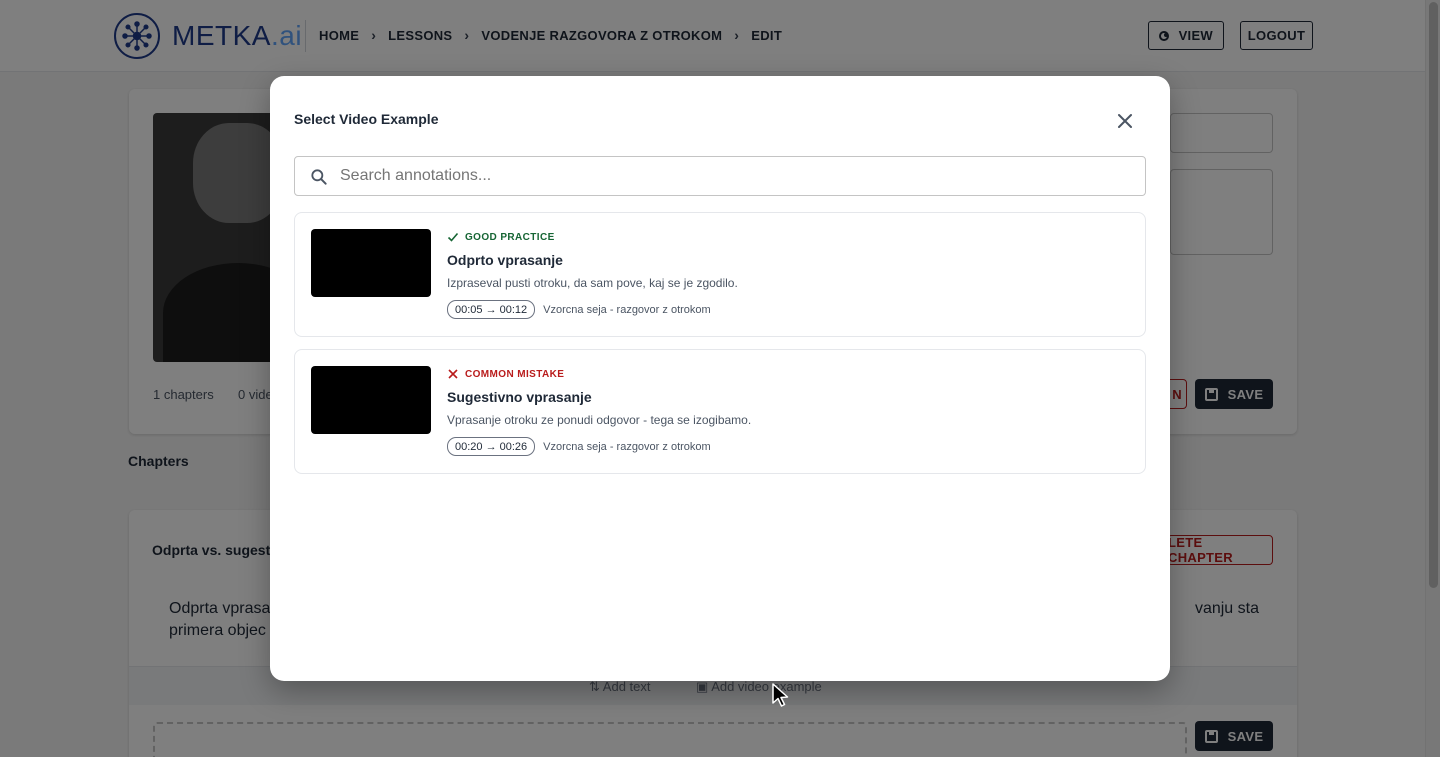  Describe the element at coordinates (366, 119) in the screenshot. I see `dialog-title: Select Video Example` at that location.